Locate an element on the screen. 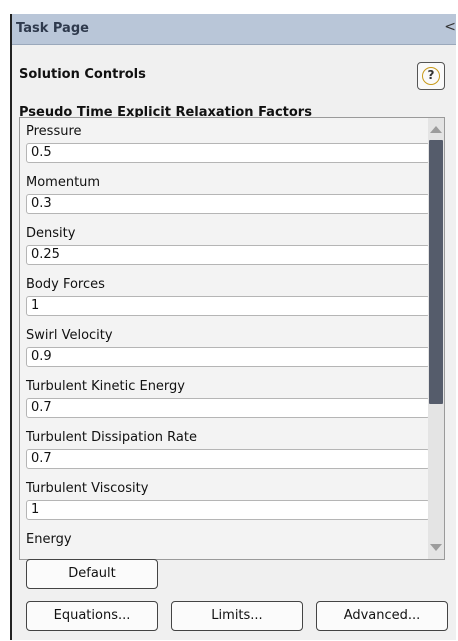 Image resolution: width=458 pixels, height=641 pixels. pressure-input: 0.5 is located at coordinates (228, 153).